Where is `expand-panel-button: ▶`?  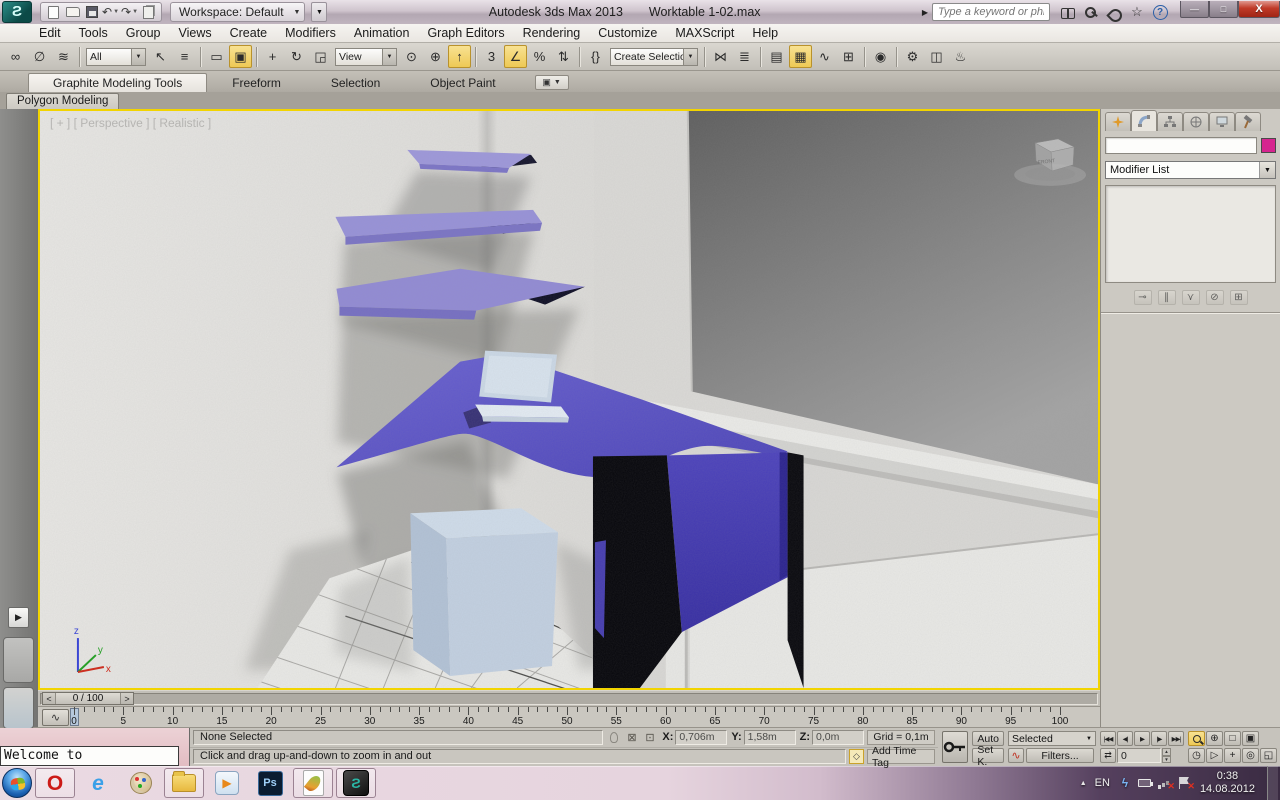
expand-panel-button: ▶ is located at coordinates (18, 617).